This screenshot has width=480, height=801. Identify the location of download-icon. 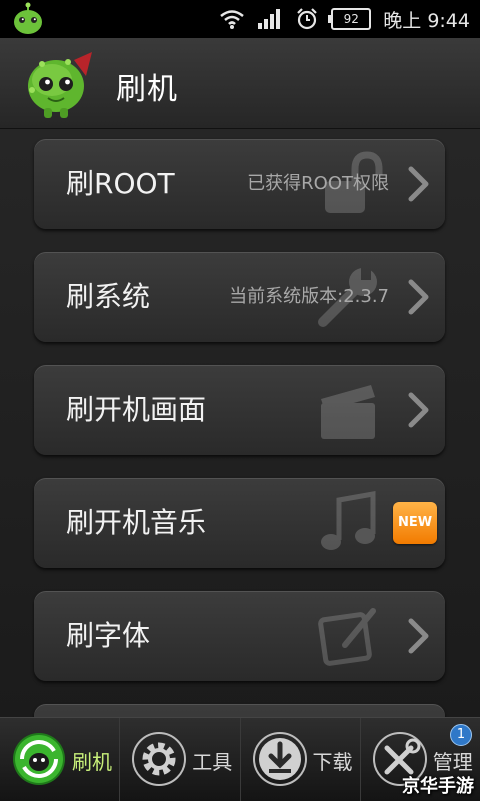
(279, 759).